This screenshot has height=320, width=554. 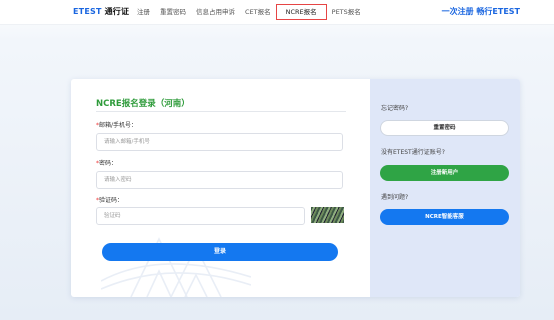 What do you see at coordinates (444, 217) in the screenshot?
I see `customer-service-button: NCRE智能客服` at bounding box center [444, 217].